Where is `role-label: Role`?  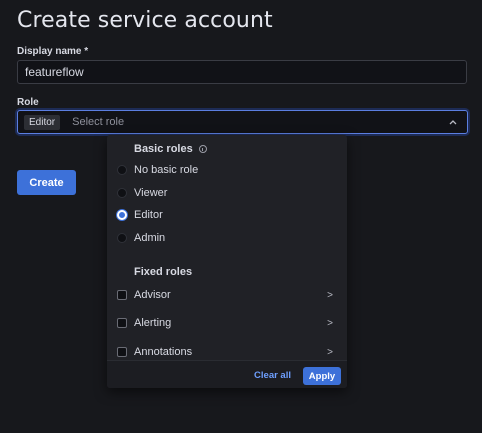
role-label: Role is located at coordinates (28, 102).